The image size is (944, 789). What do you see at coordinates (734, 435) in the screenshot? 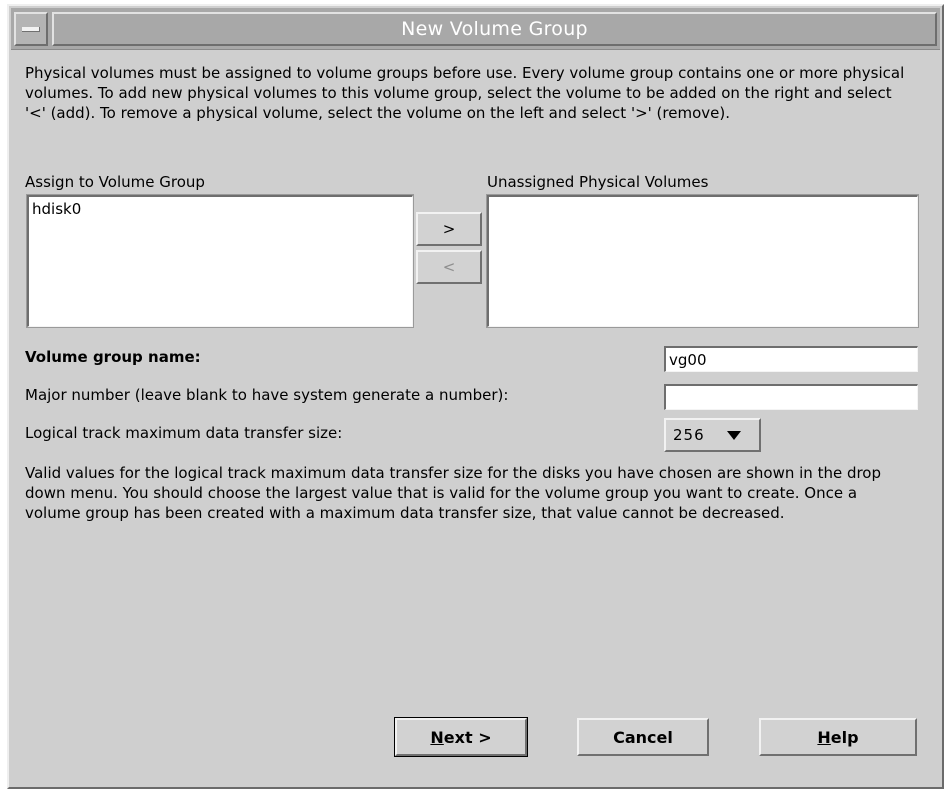
I see `caret-down-icon` at bounding box center [734, 435].